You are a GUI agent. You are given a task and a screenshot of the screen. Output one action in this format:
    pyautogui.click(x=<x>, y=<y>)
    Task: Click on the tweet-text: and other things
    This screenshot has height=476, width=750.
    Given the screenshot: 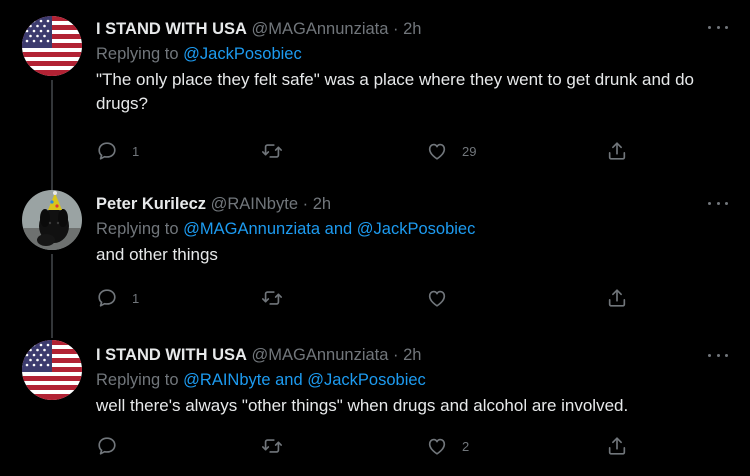 What is the action you would take?
    pyautogui.click(x=157, y=254)
    